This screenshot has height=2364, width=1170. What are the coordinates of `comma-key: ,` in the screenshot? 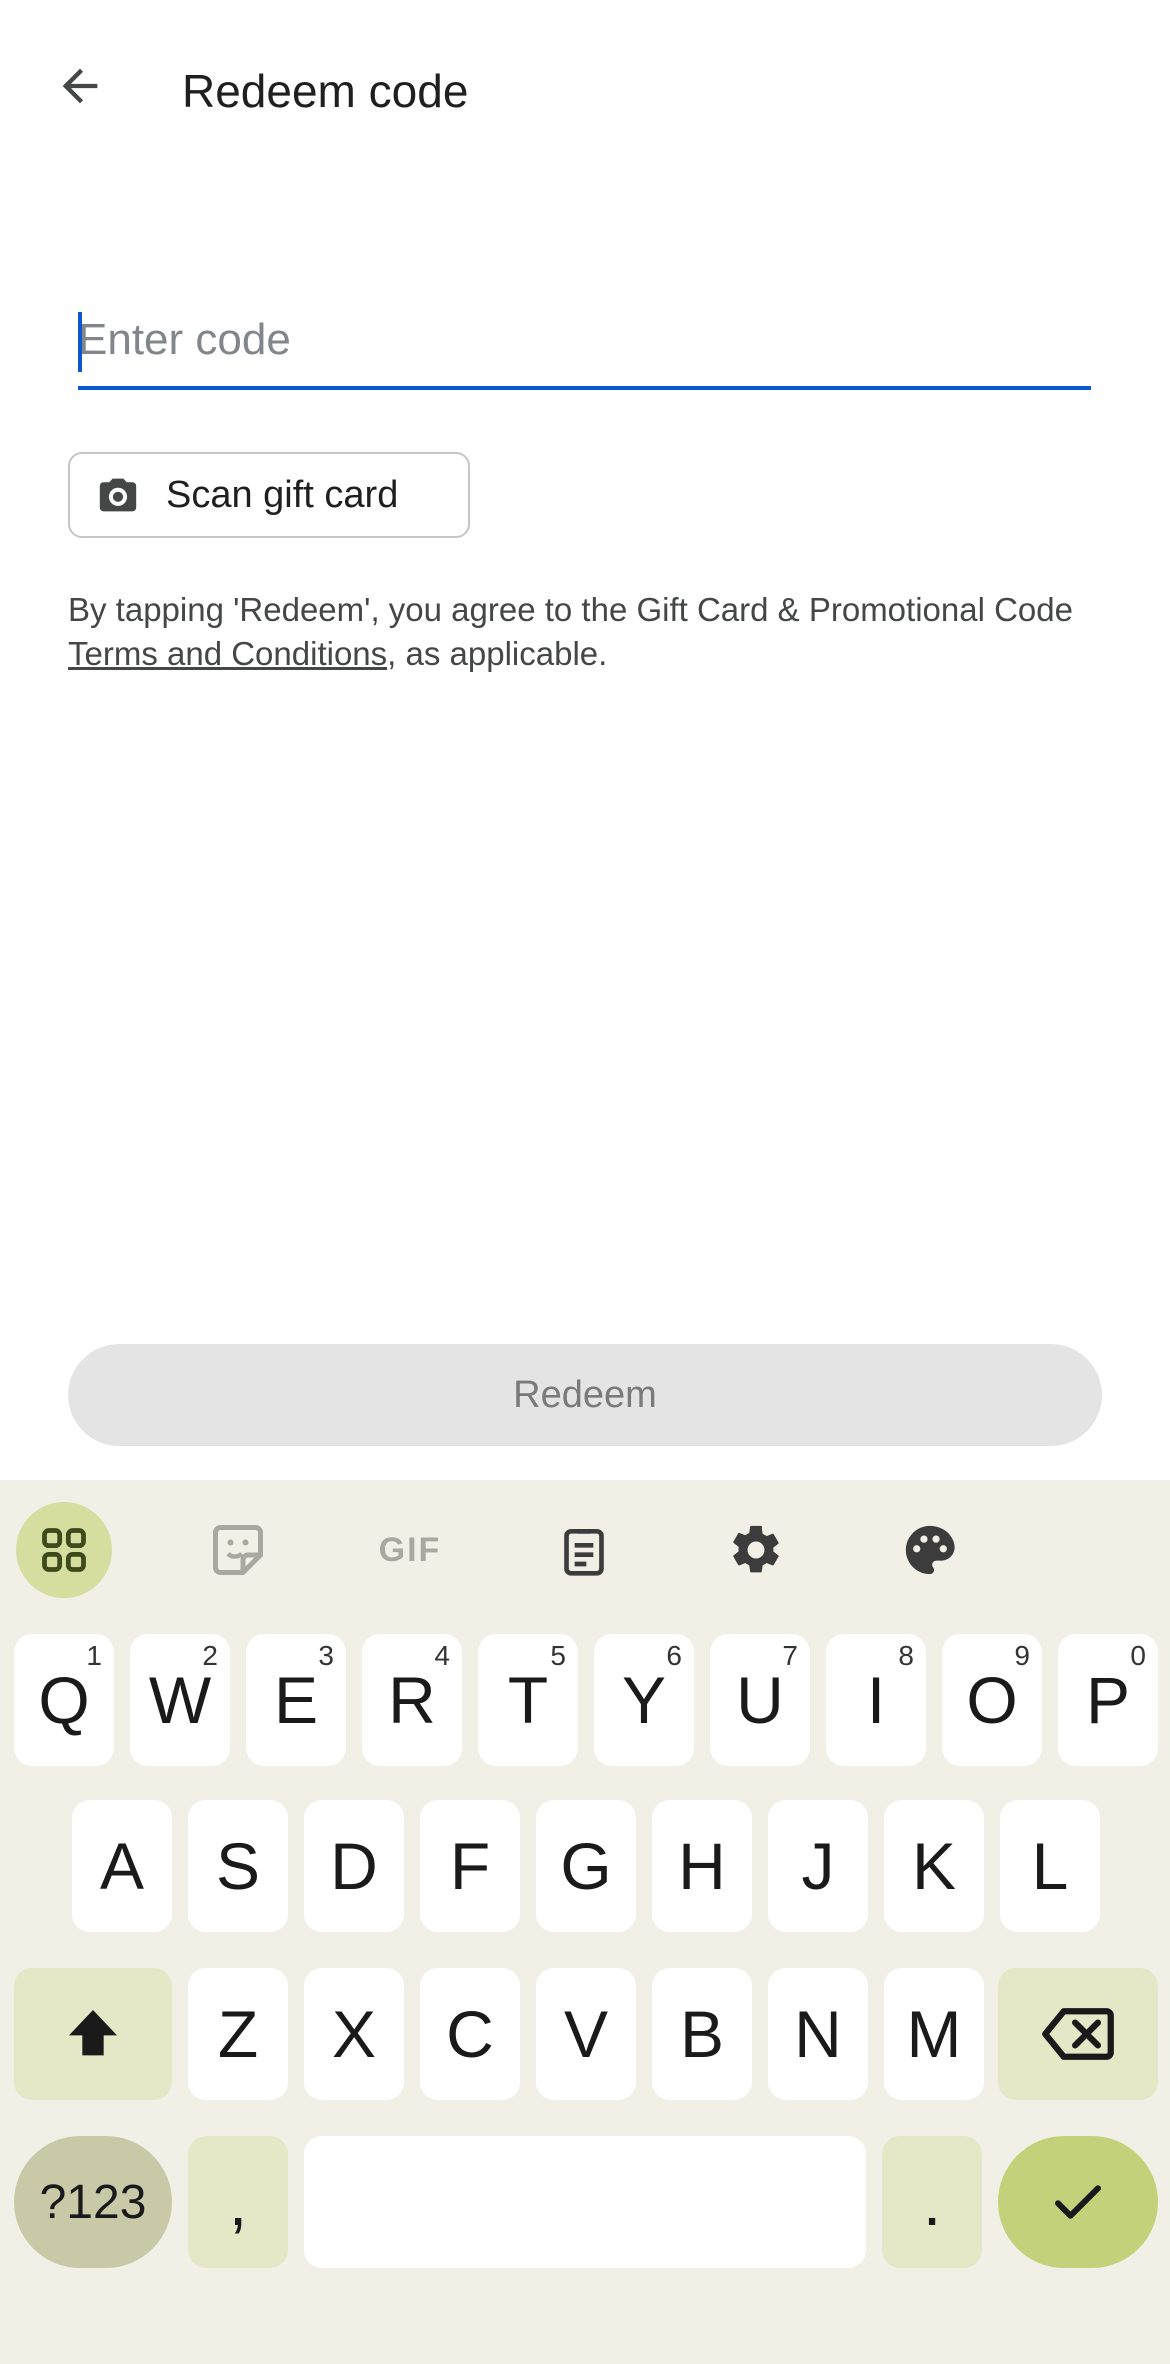 It's located at (238, 2202).